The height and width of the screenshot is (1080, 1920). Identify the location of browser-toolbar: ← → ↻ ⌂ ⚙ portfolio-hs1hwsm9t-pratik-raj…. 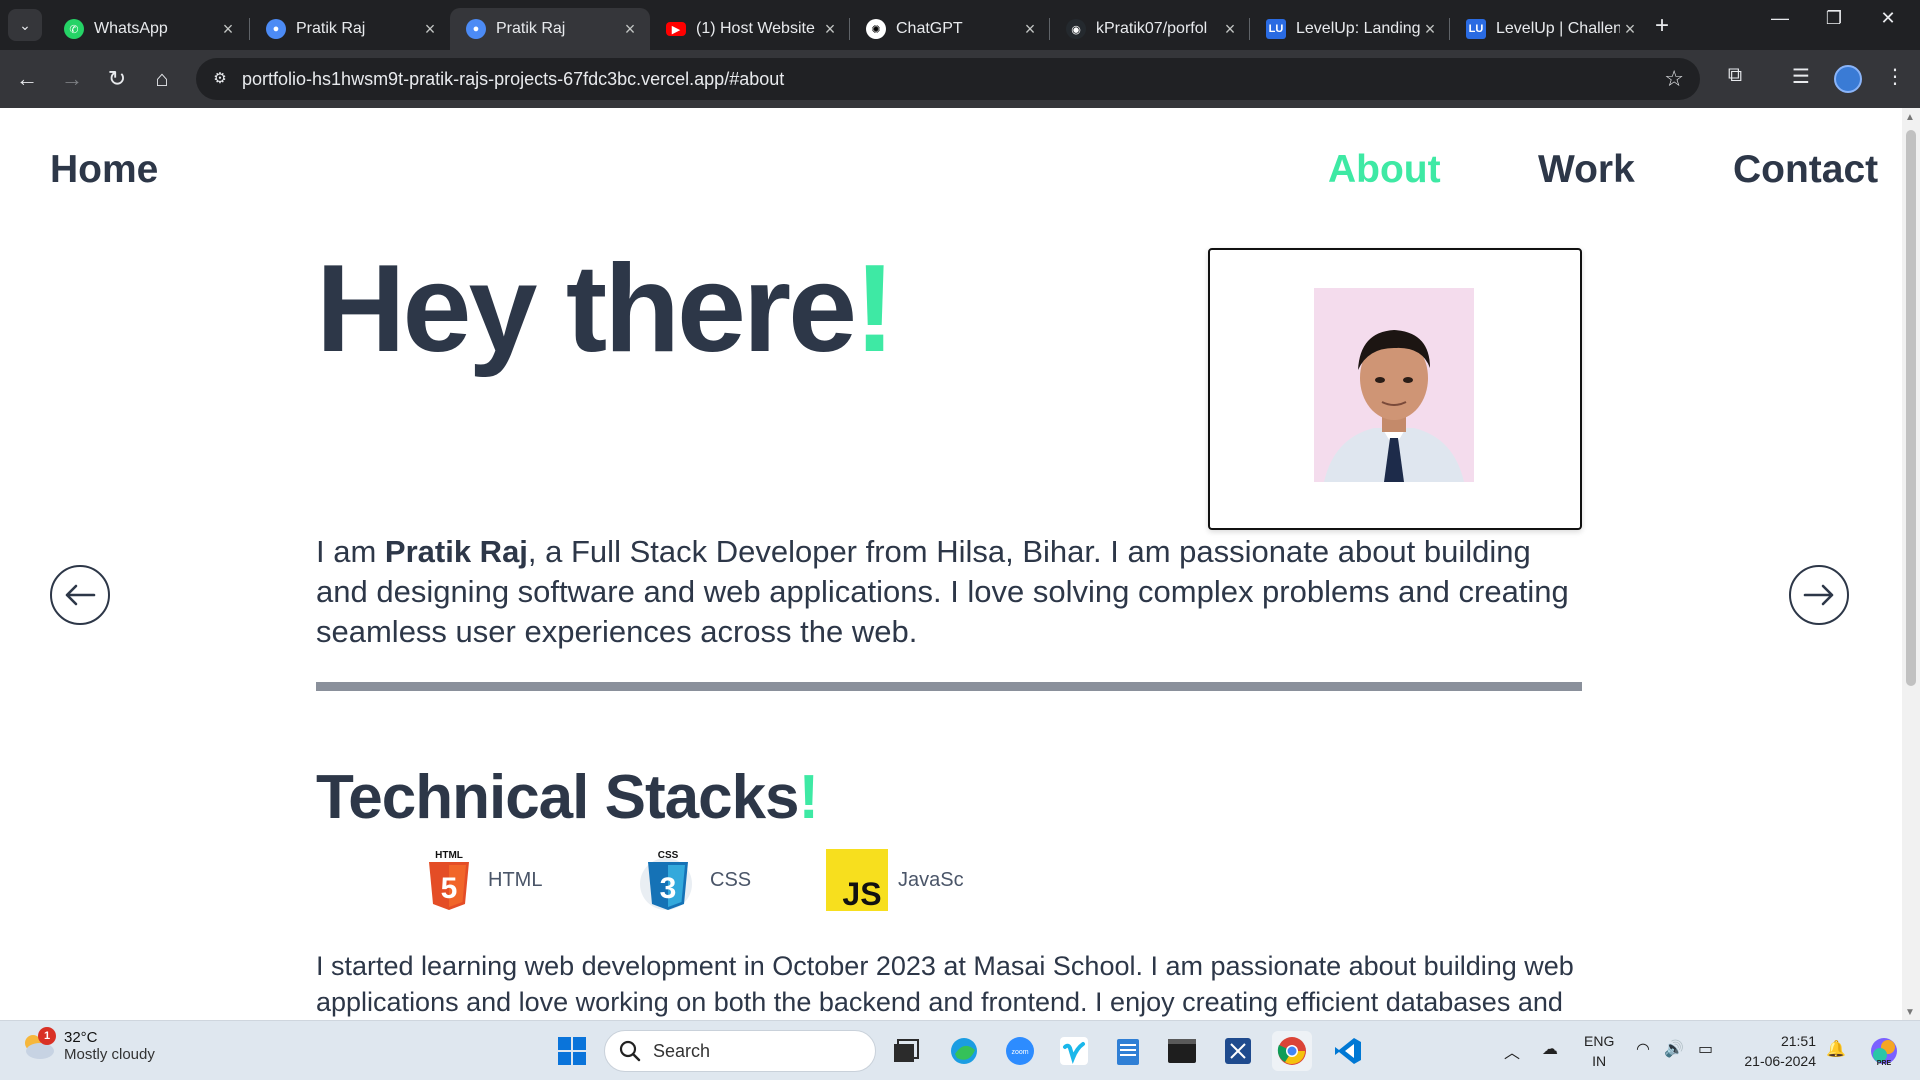
(960, 79).